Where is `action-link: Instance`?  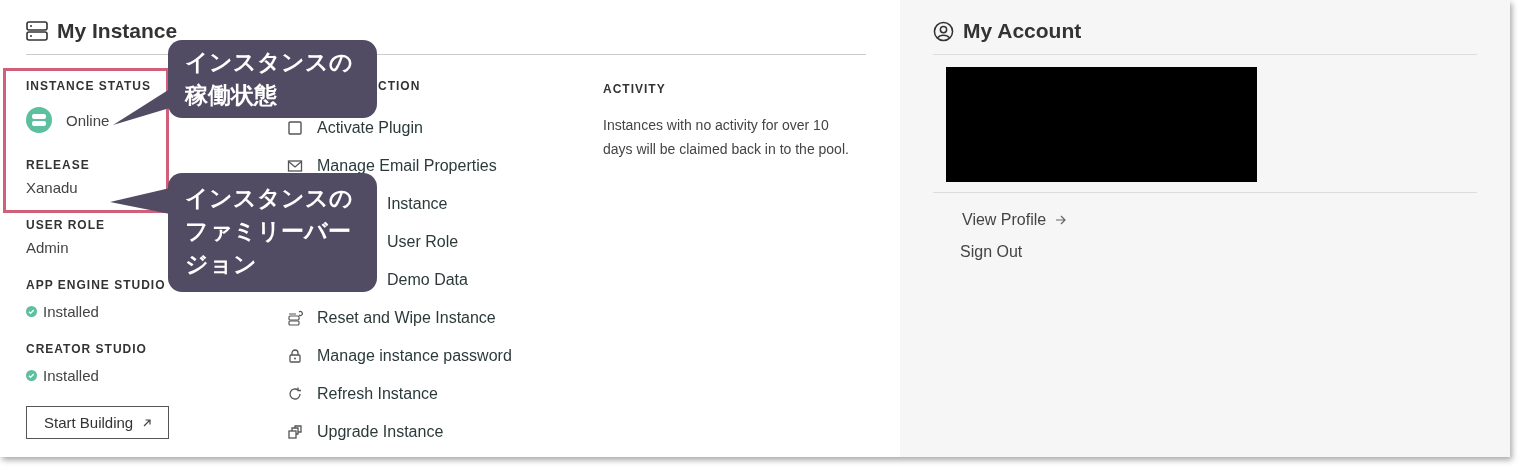
action-link: Instance is located at coordinates (417, 204).